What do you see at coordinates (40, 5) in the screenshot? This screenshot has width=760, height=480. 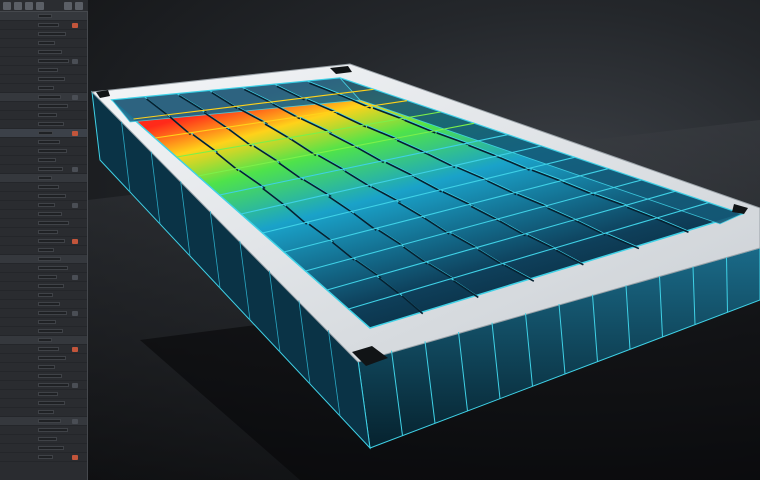 I see `redo-icon` at bounding box center [40, 5].